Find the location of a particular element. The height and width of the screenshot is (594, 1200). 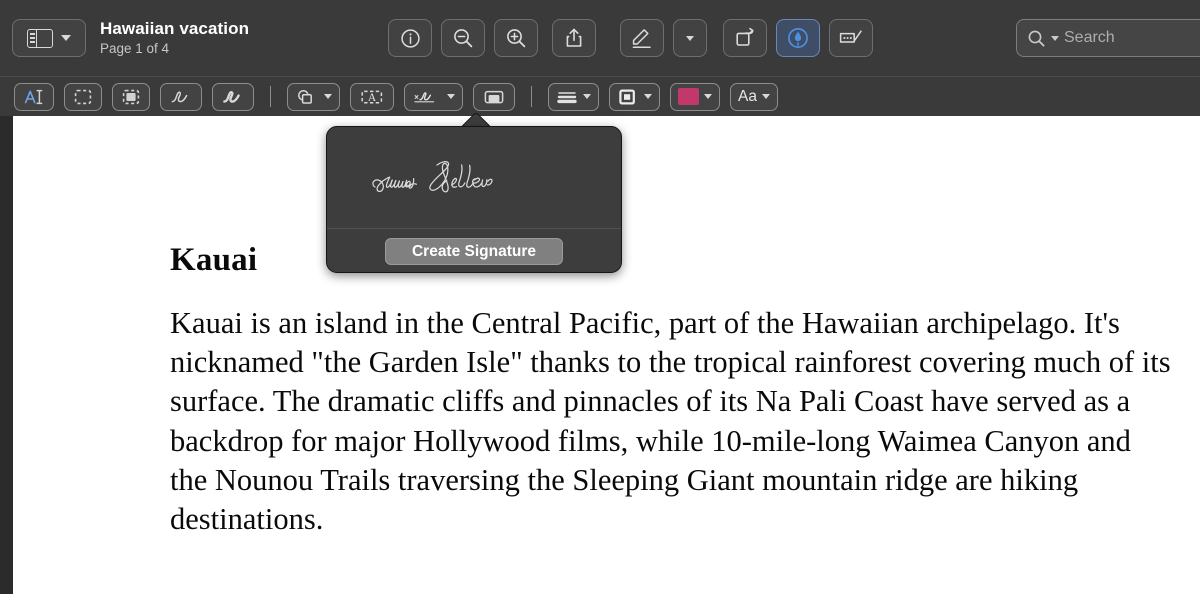

popover-tail is located at coordinates (475, 118).